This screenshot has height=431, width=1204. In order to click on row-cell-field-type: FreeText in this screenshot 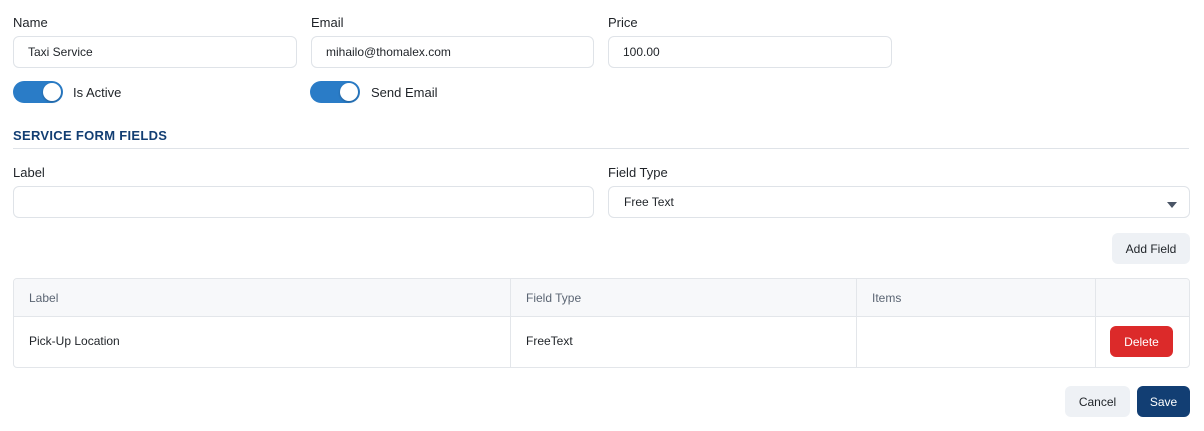, I will do `click(684, 342)`.